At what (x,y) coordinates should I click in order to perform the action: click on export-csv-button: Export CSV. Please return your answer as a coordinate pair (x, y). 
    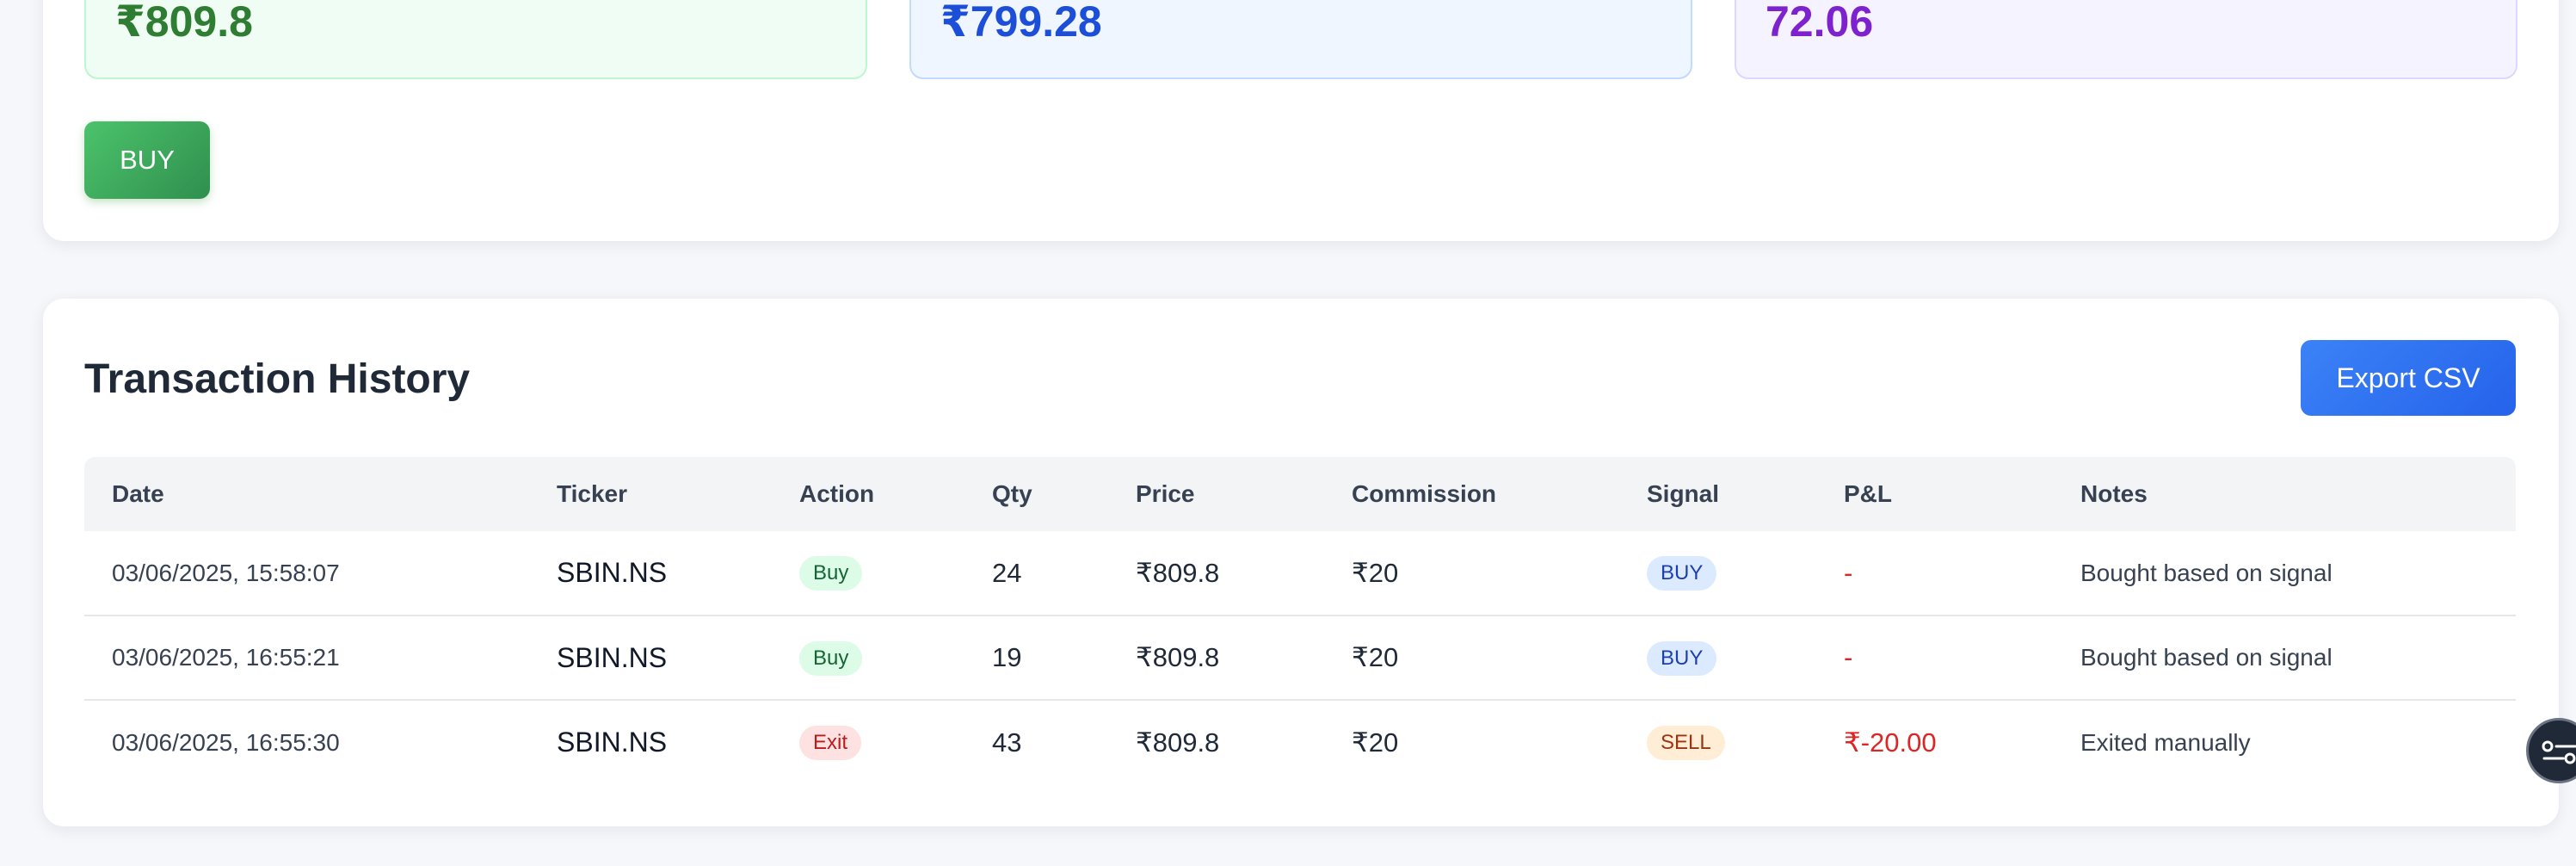
    Looking at the image, I should click on (2408, 378).